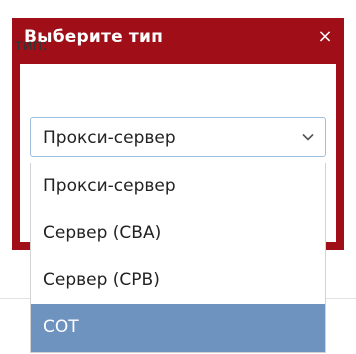 This screenshot has height=354, width=356. What do you see at coordinates (178, 280) in the screenshot?
I see `dropdown-option-server-srv: Сервер (СРВ)` at bounding box center [178, 280].